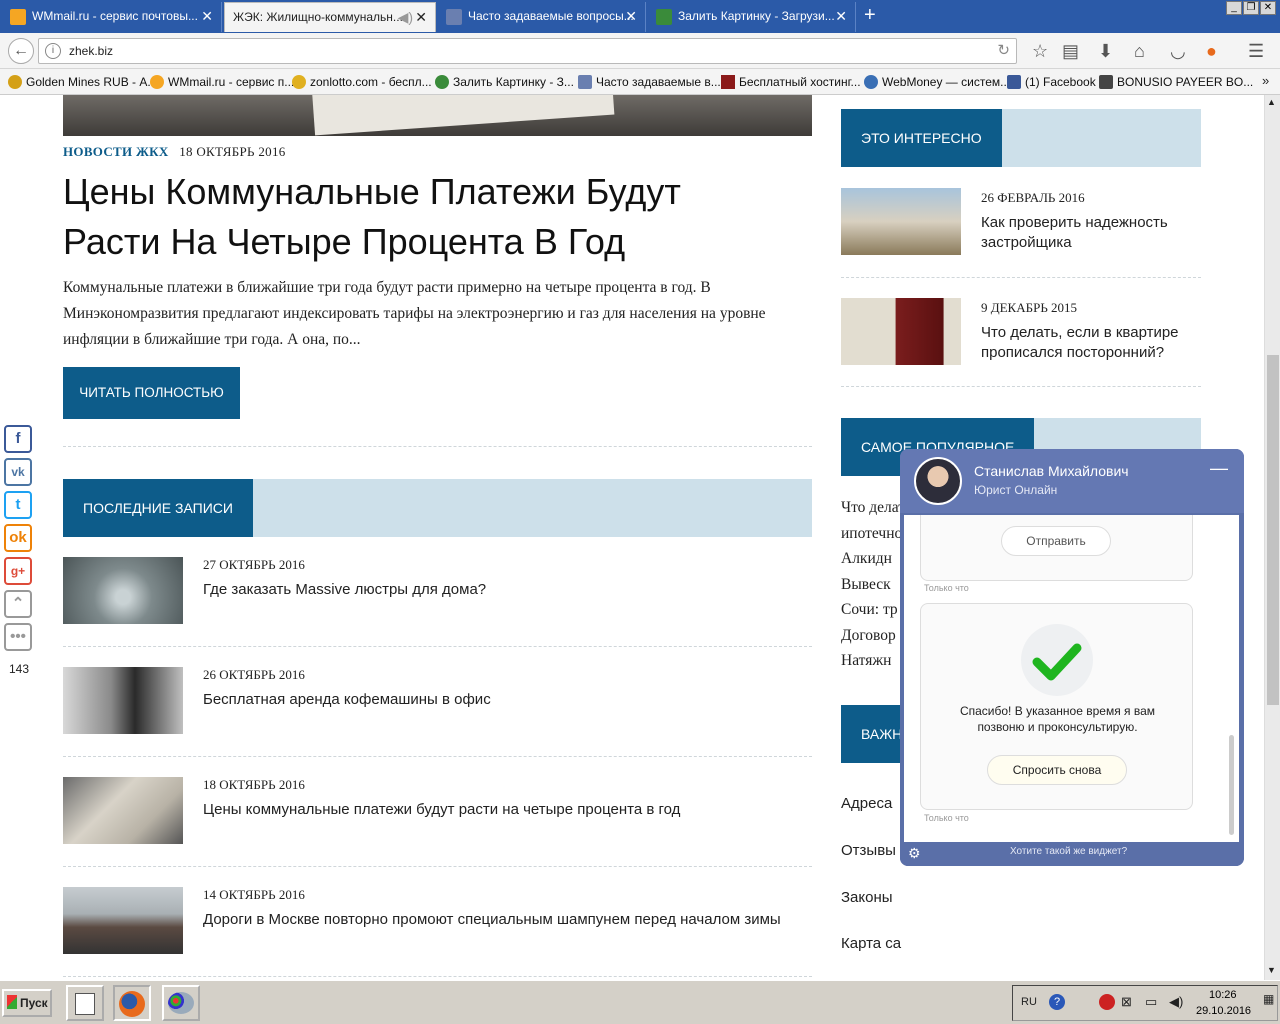  I want to click on network-icon: ⊠, so click(1126, 1002).